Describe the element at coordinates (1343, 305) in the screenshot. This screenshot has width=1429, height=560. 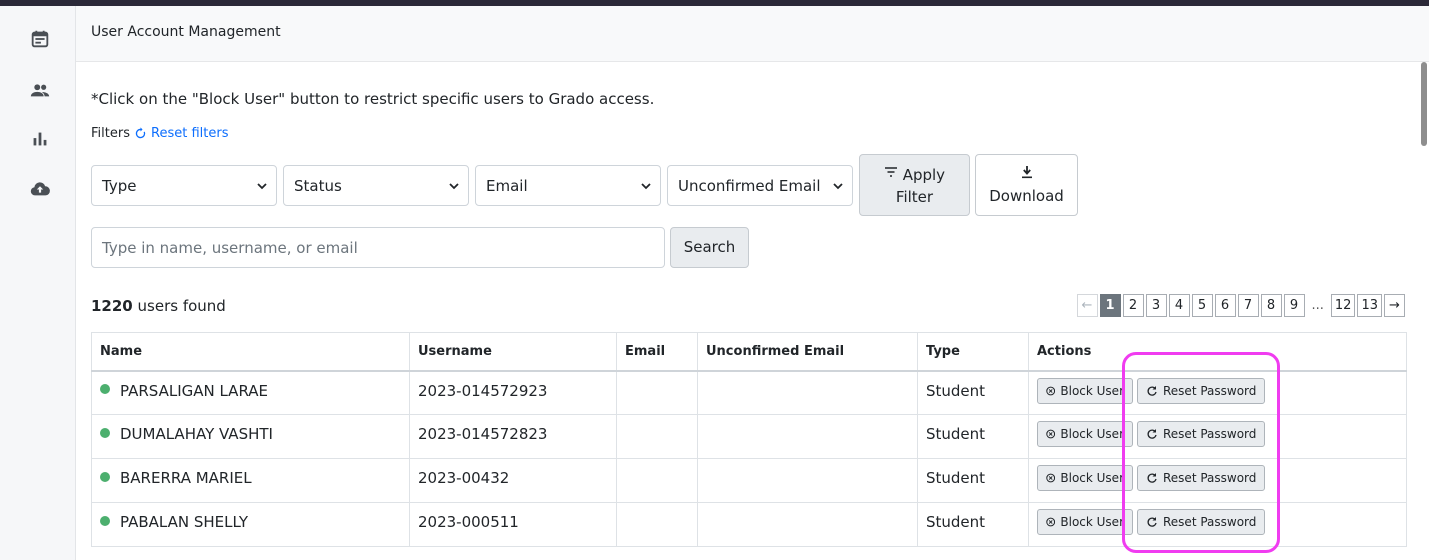
I see `page-12-button: 12` at that location.